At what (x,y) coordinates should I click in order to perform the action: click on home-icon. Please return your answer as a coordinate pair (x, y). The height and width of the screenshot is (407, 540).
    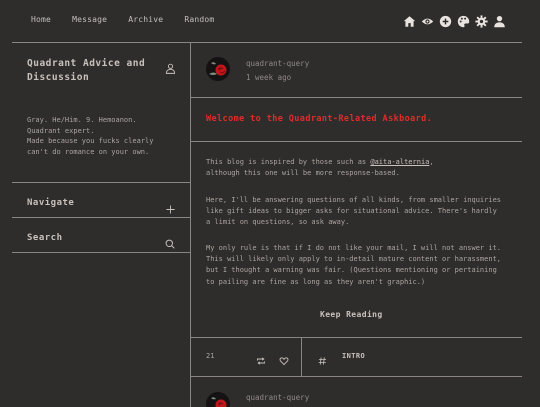
    Looking at the image, I should click on (409, 20).